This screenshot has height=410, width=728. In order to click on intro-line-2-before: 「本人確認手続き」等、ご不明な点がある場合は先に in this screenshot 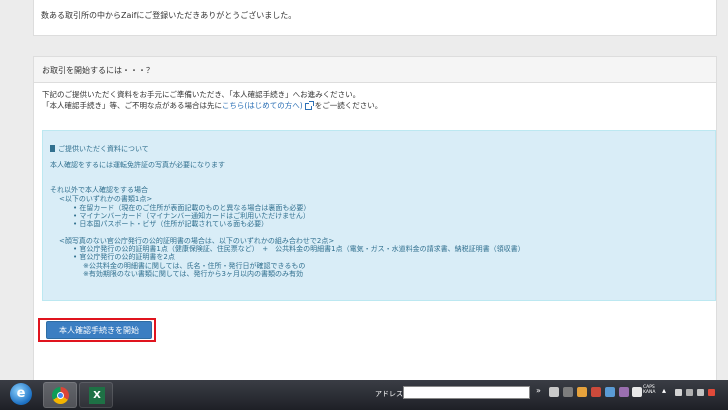, I will do `click(132, 105)`.